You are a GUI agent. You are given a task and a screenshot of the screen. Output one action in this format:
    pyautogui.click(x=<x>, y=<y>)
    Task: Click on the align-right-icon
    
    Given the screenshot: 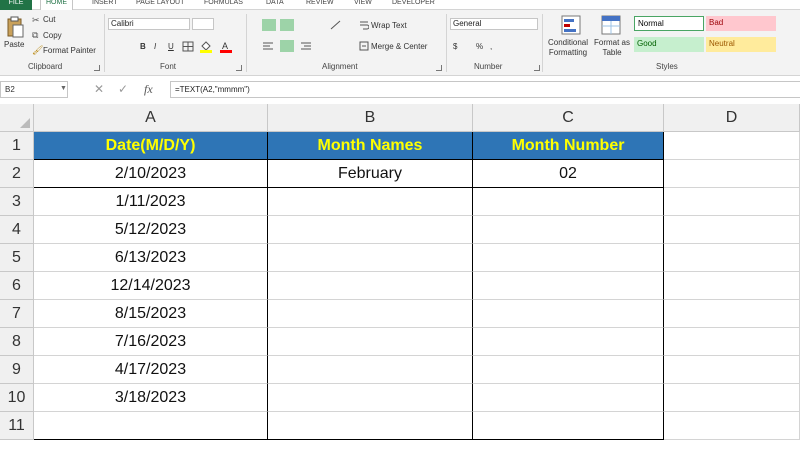 What is the action you would take?
    pyautogui.click(x=305, y=46)
    